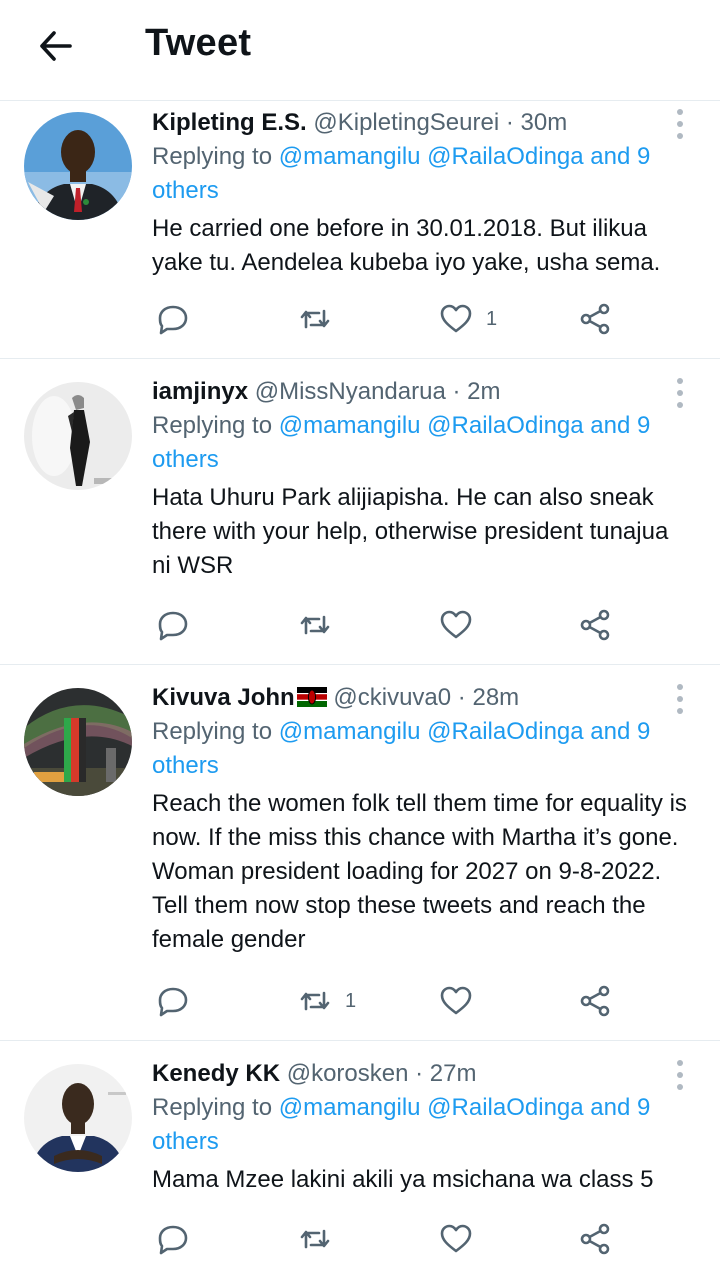 Image resolution: width=720 pixels, height=1287 pixels. I want to click on like-button: 1, so click(467, 319).